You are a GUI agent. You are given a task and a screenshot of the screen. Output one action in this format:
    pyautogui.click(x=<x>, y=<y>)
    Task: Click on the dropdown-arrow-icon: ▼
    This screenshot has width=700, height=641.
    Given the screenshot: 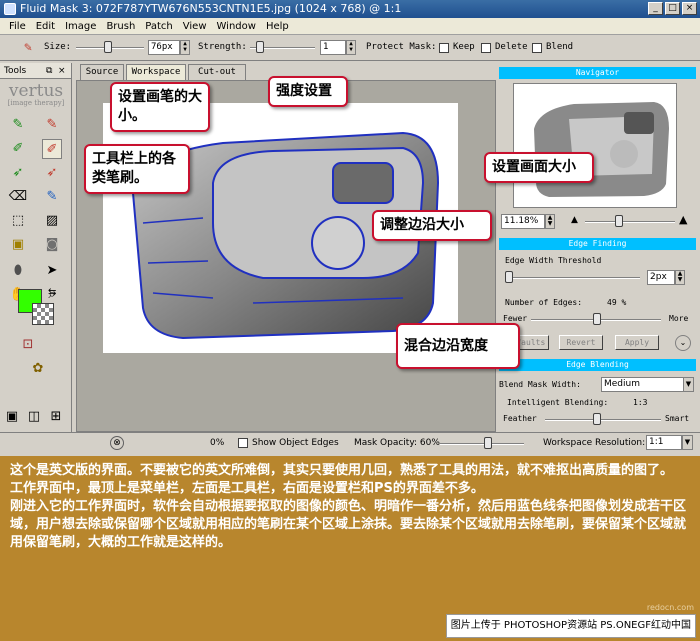 What is the action you would take?
    pyautogui.click(x=688, y=384)
    